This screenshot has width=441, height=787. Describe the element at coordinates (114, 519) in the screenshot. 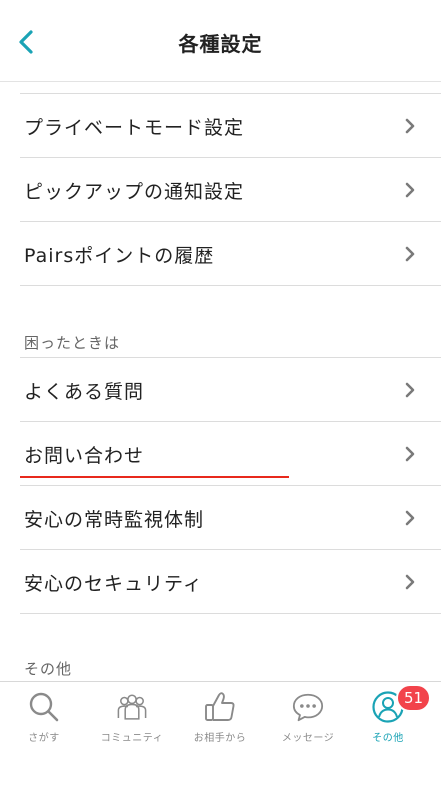

I see `row-label: 安心の常時監視体制` at that location.